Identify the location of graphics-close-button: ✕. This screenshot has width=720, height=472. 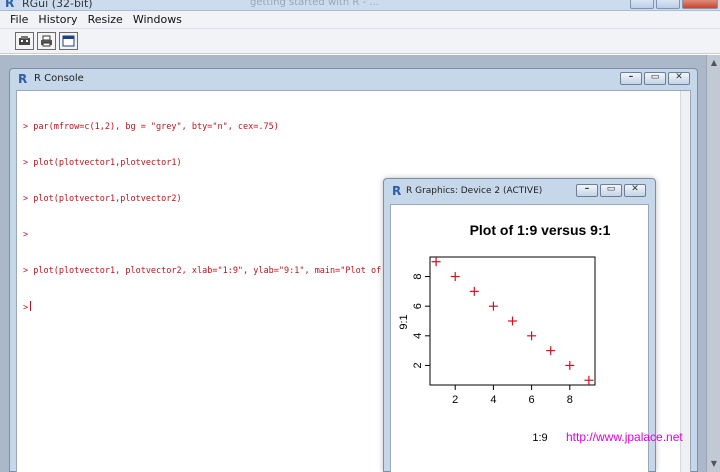
(635, 190).